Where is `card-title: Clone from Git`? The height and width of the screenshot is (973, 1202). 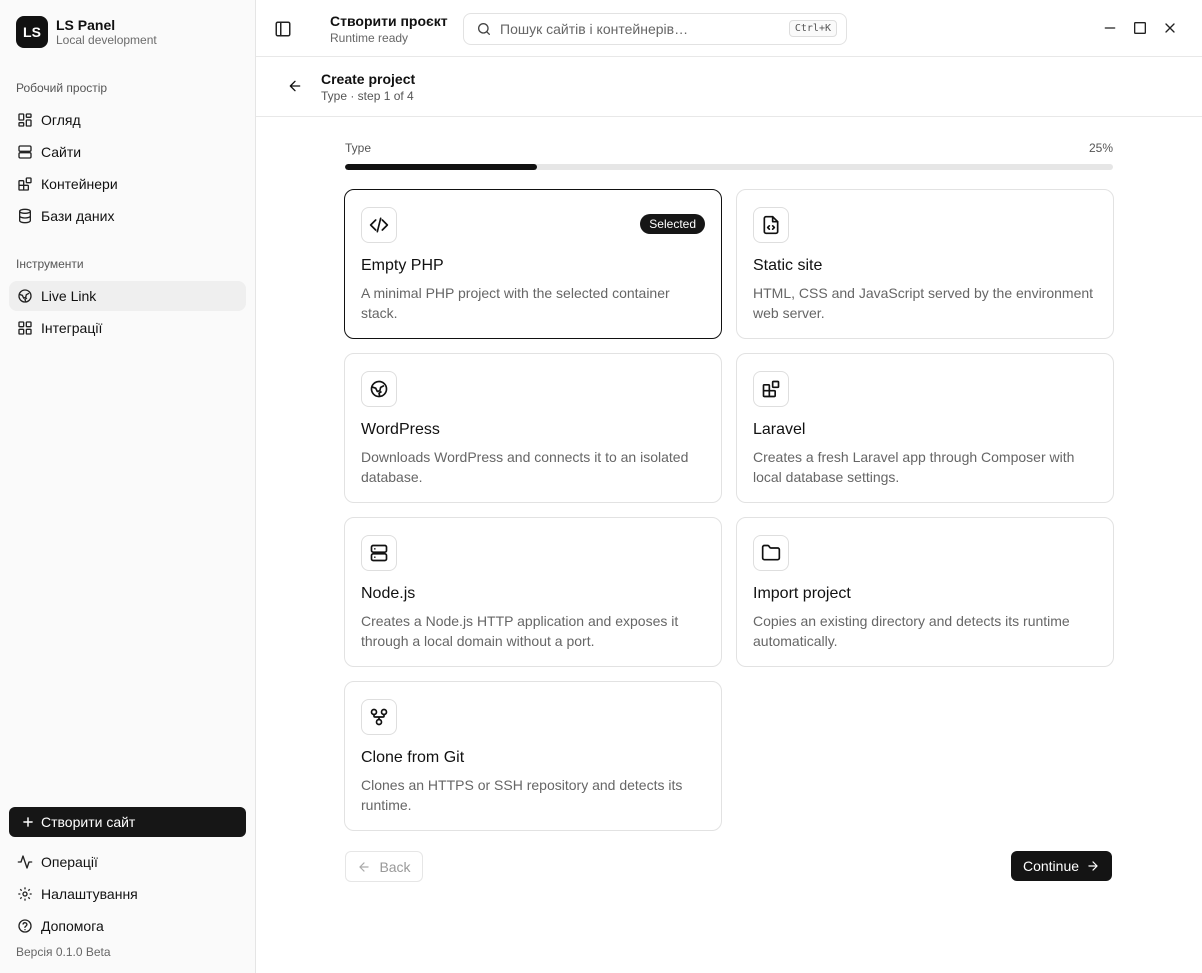
card-title: Clone from Git is located at coordinates (413, 757).